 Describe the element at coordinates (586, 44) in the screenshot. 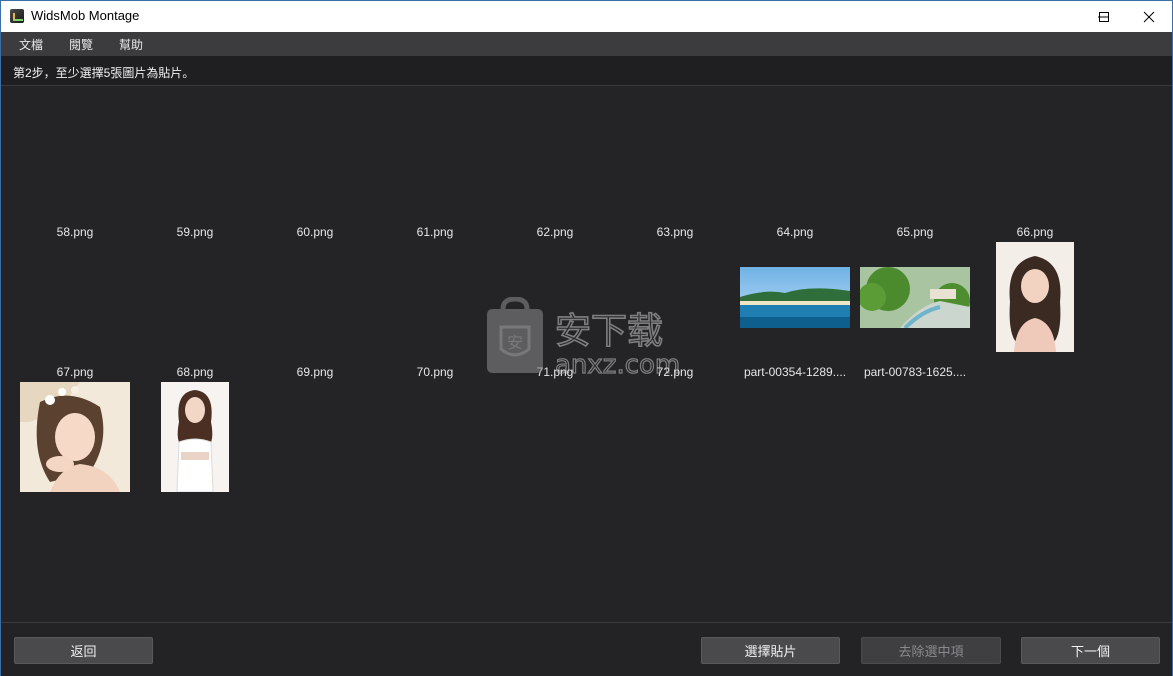

I see `menu-bar: 文檔 閱覽 幫助` at that location.